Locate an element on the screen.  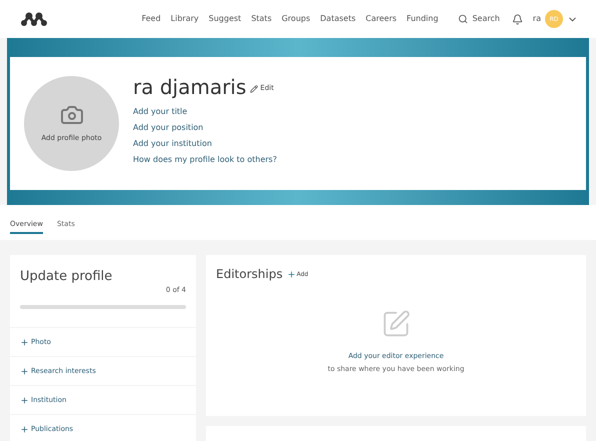
logo-icon is located at coordinates (34, 19).